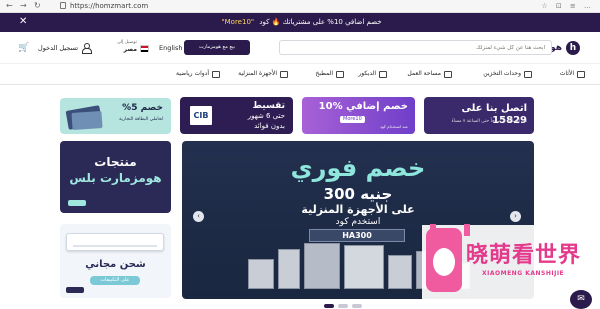  Describe the element at coordinates (573, 48) in the screenshot. I see `logo-mark-icon: h` at that location.